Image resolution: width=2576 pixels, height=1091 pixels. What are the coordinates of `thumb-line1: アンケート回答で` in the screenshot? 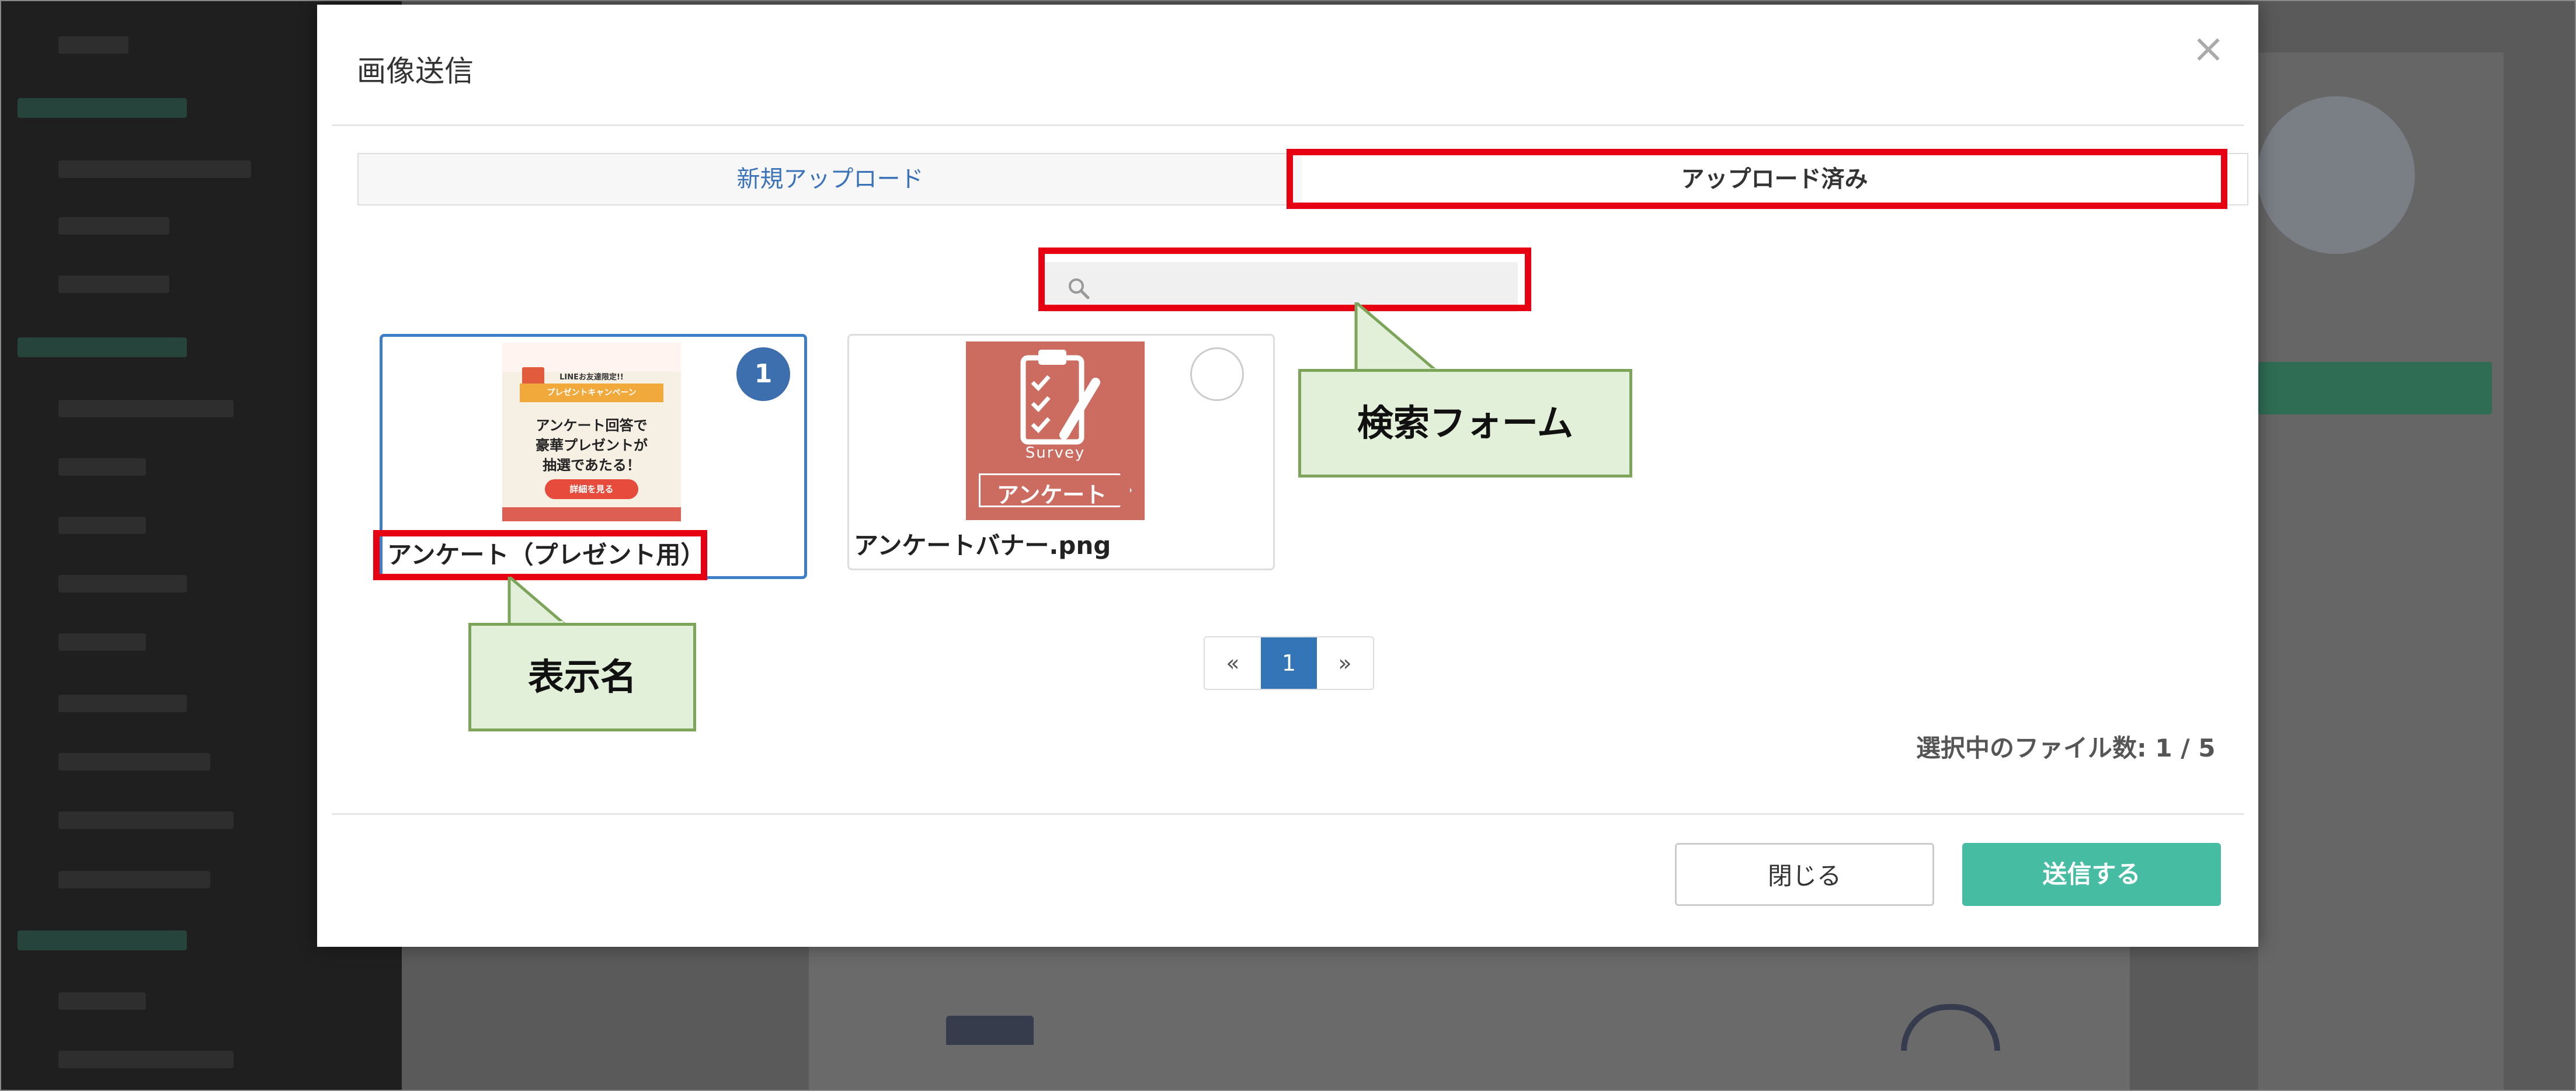 It's located at (592, 425).